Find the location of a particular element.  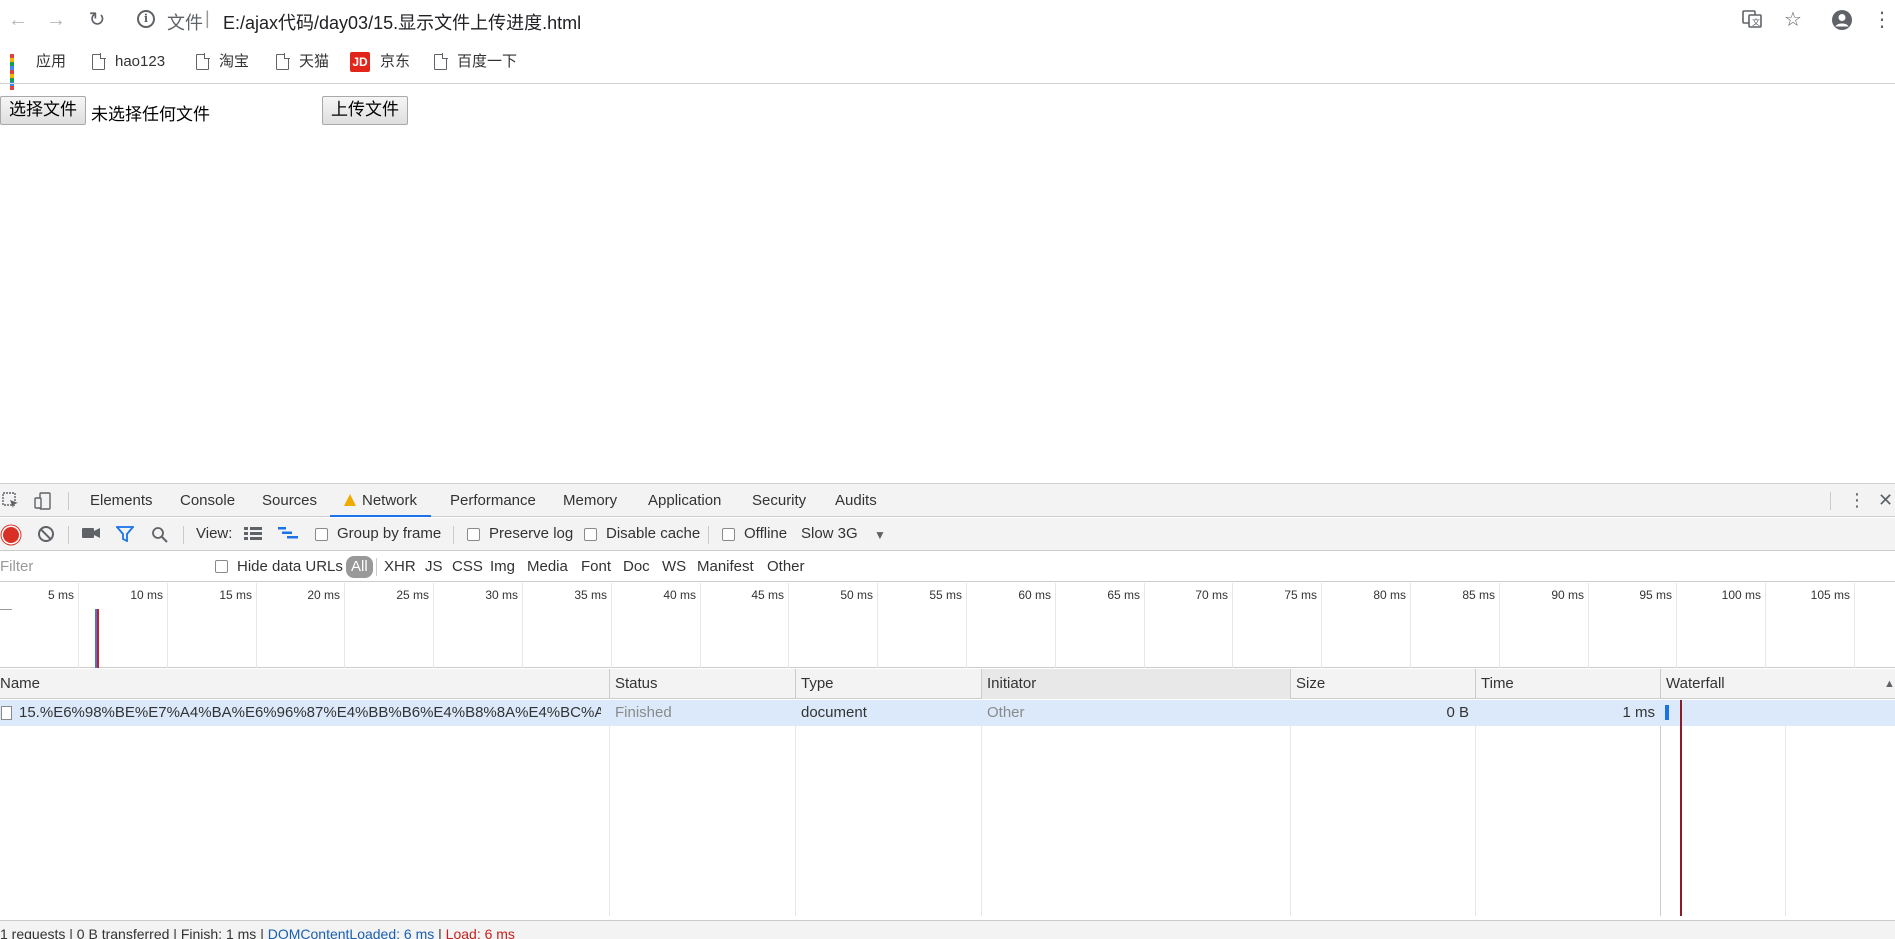

filter-type-ws: WS is located at coordinates (674, 566).